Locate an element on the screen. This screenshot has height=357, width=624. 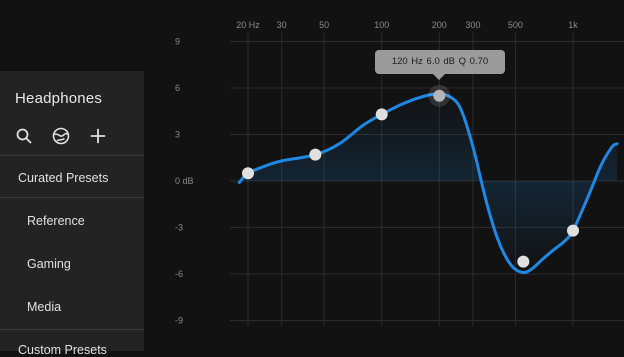
curated-presets-header: Curated Presets is located at coordinates (63, 178).